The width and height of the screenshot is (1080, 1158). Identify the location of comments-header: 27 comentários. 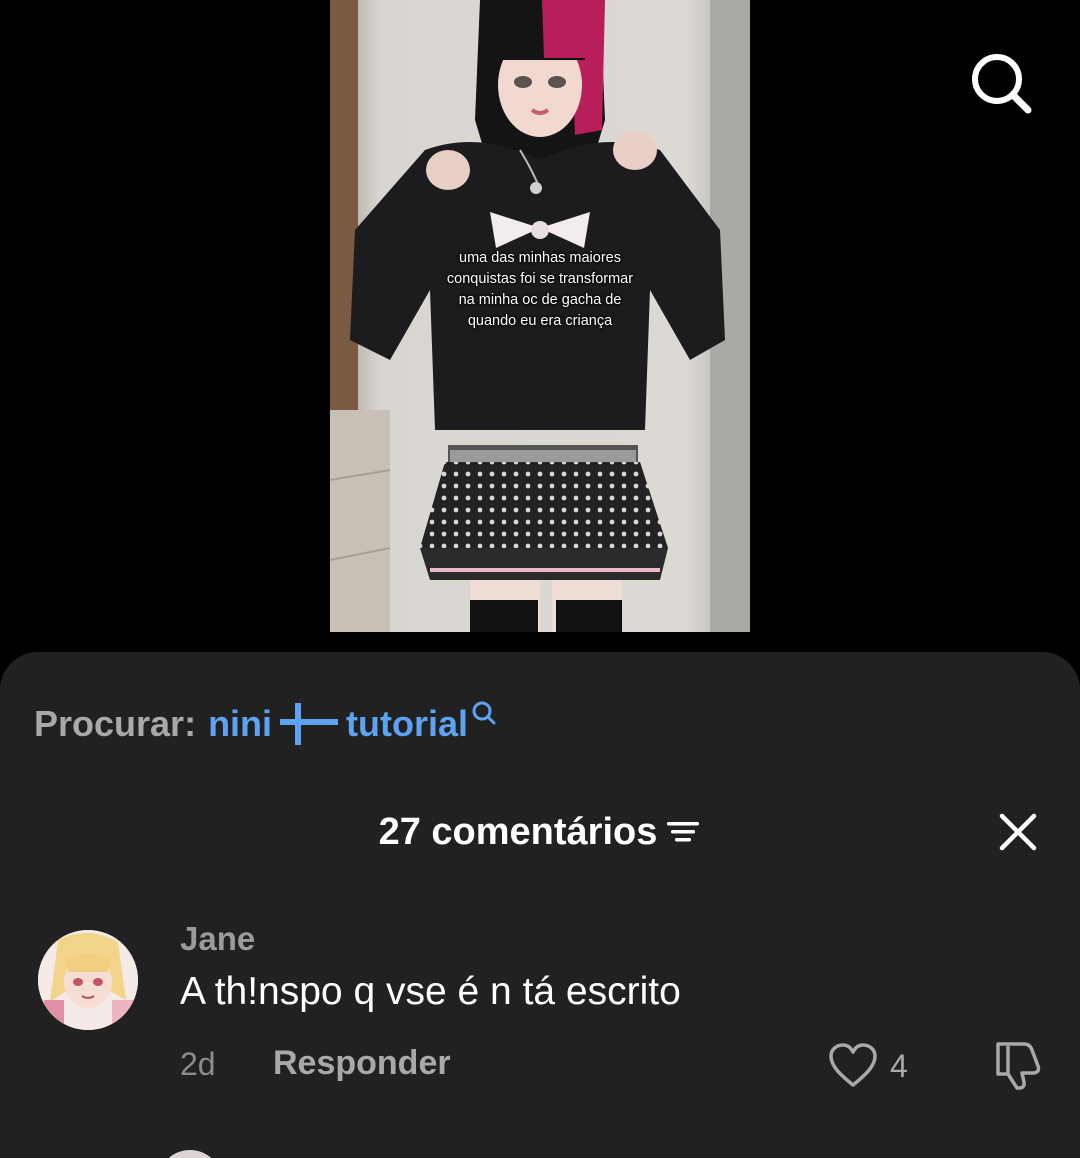
(540, 832).